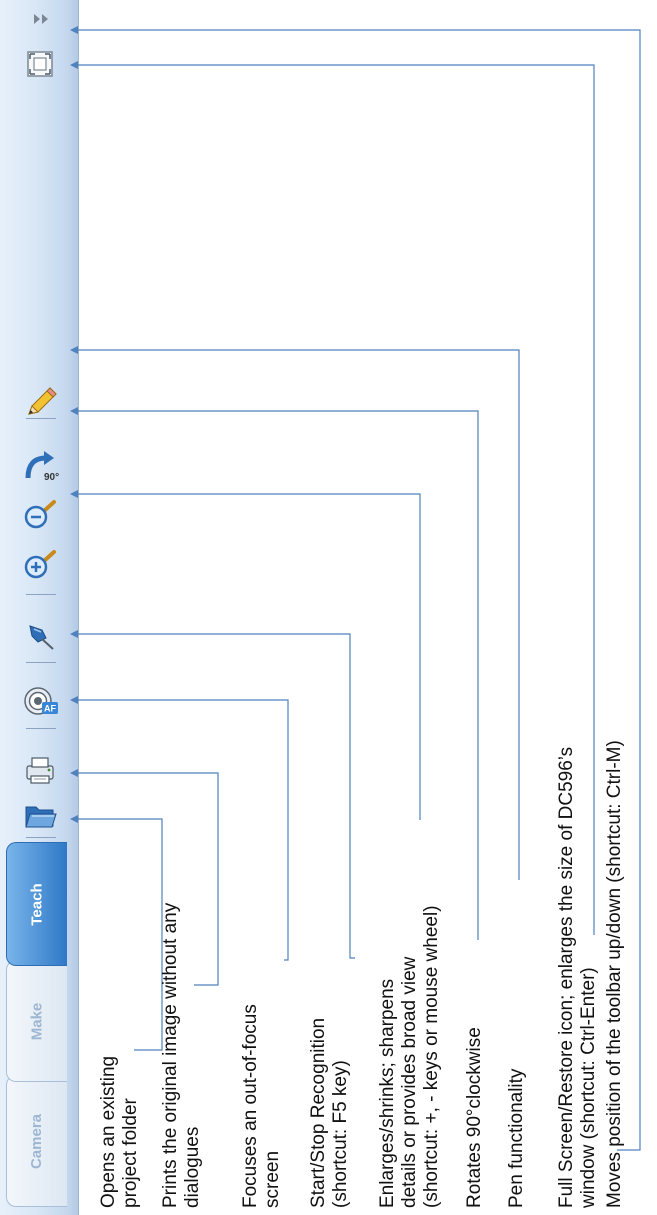  I want to click on annotation-line: window (shortcut: Ctrl-Enter), so click(588, 1087).